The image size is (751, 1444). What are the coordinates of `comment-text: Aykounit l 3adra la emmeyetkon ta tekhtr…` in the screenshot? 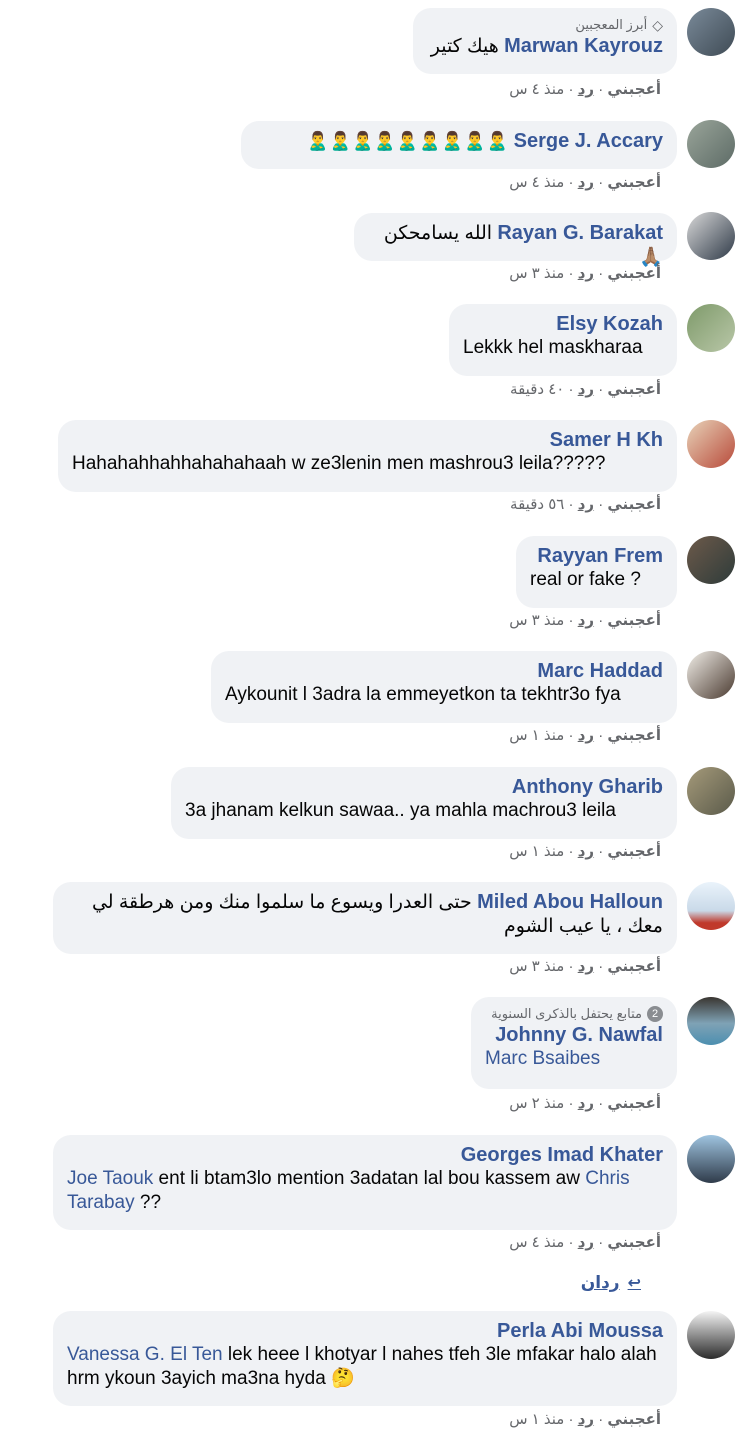 It's located at (423, 694).